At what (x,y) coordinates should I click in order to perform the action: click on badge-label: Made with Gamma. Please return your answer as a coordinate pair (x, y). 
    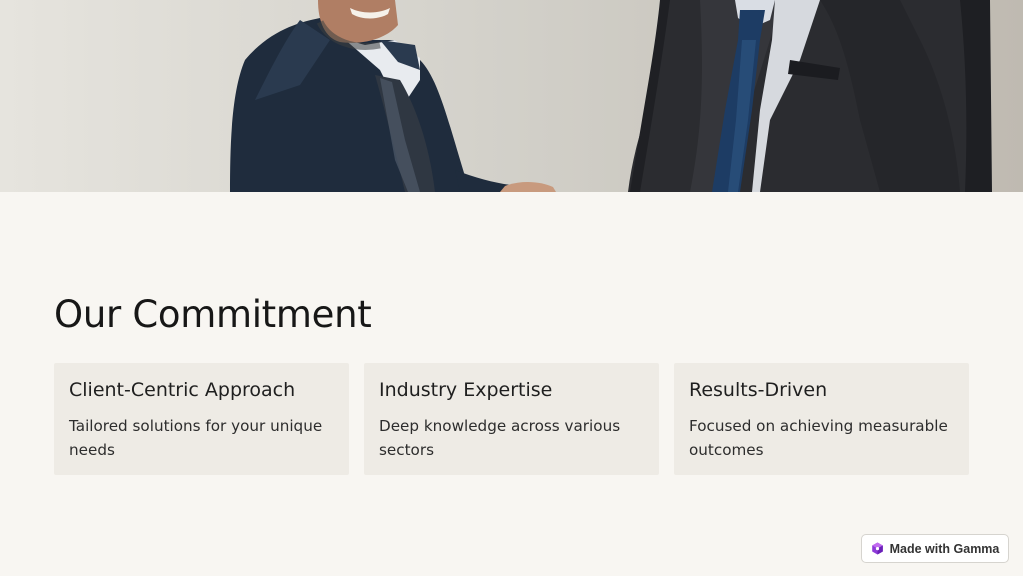
    Looking at the image, I should click on (944, 548).